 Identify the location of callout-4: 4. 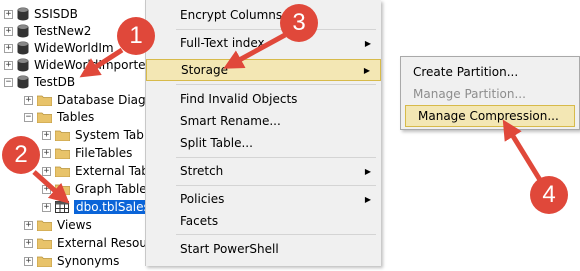
(549, 195).